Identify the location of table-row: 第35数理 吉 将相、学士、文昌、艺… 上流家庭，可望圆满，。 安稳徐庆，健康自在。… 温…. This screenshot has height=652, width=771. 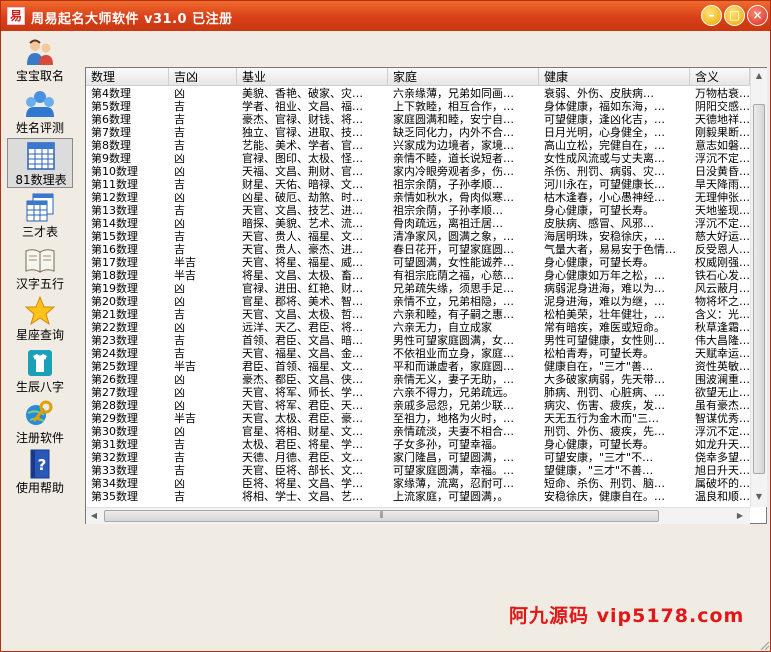
(418, 496).